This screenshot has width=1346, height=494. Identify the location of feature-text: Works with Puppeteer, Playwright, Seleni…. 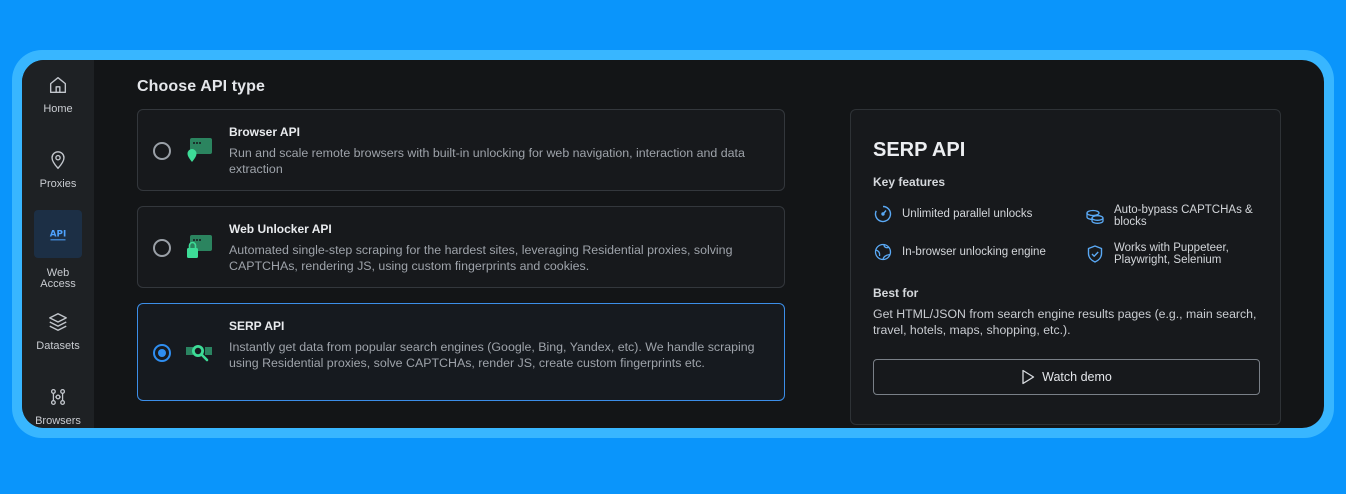
(1171, 254).